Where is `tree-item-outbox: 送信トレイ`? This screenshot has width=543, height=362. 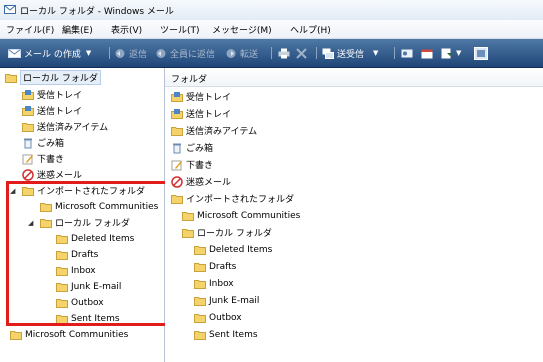 tree-item-outbox: 送信トレイ is located at coordinates (52, 110).